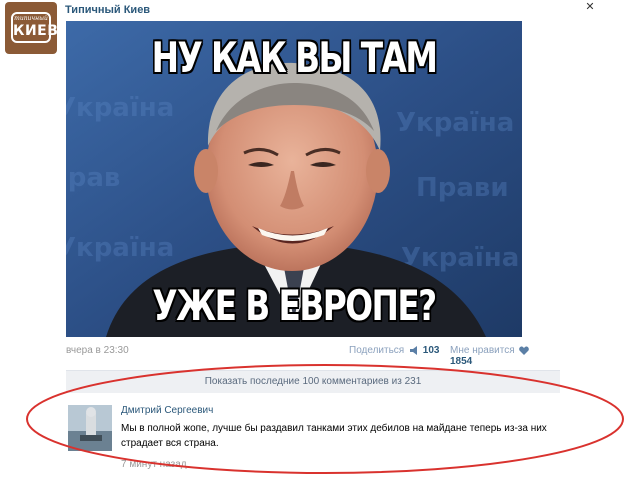 The height and width of the screenshot is (480, 640). I want to click on comment-author-avatar, so click(90, 428).